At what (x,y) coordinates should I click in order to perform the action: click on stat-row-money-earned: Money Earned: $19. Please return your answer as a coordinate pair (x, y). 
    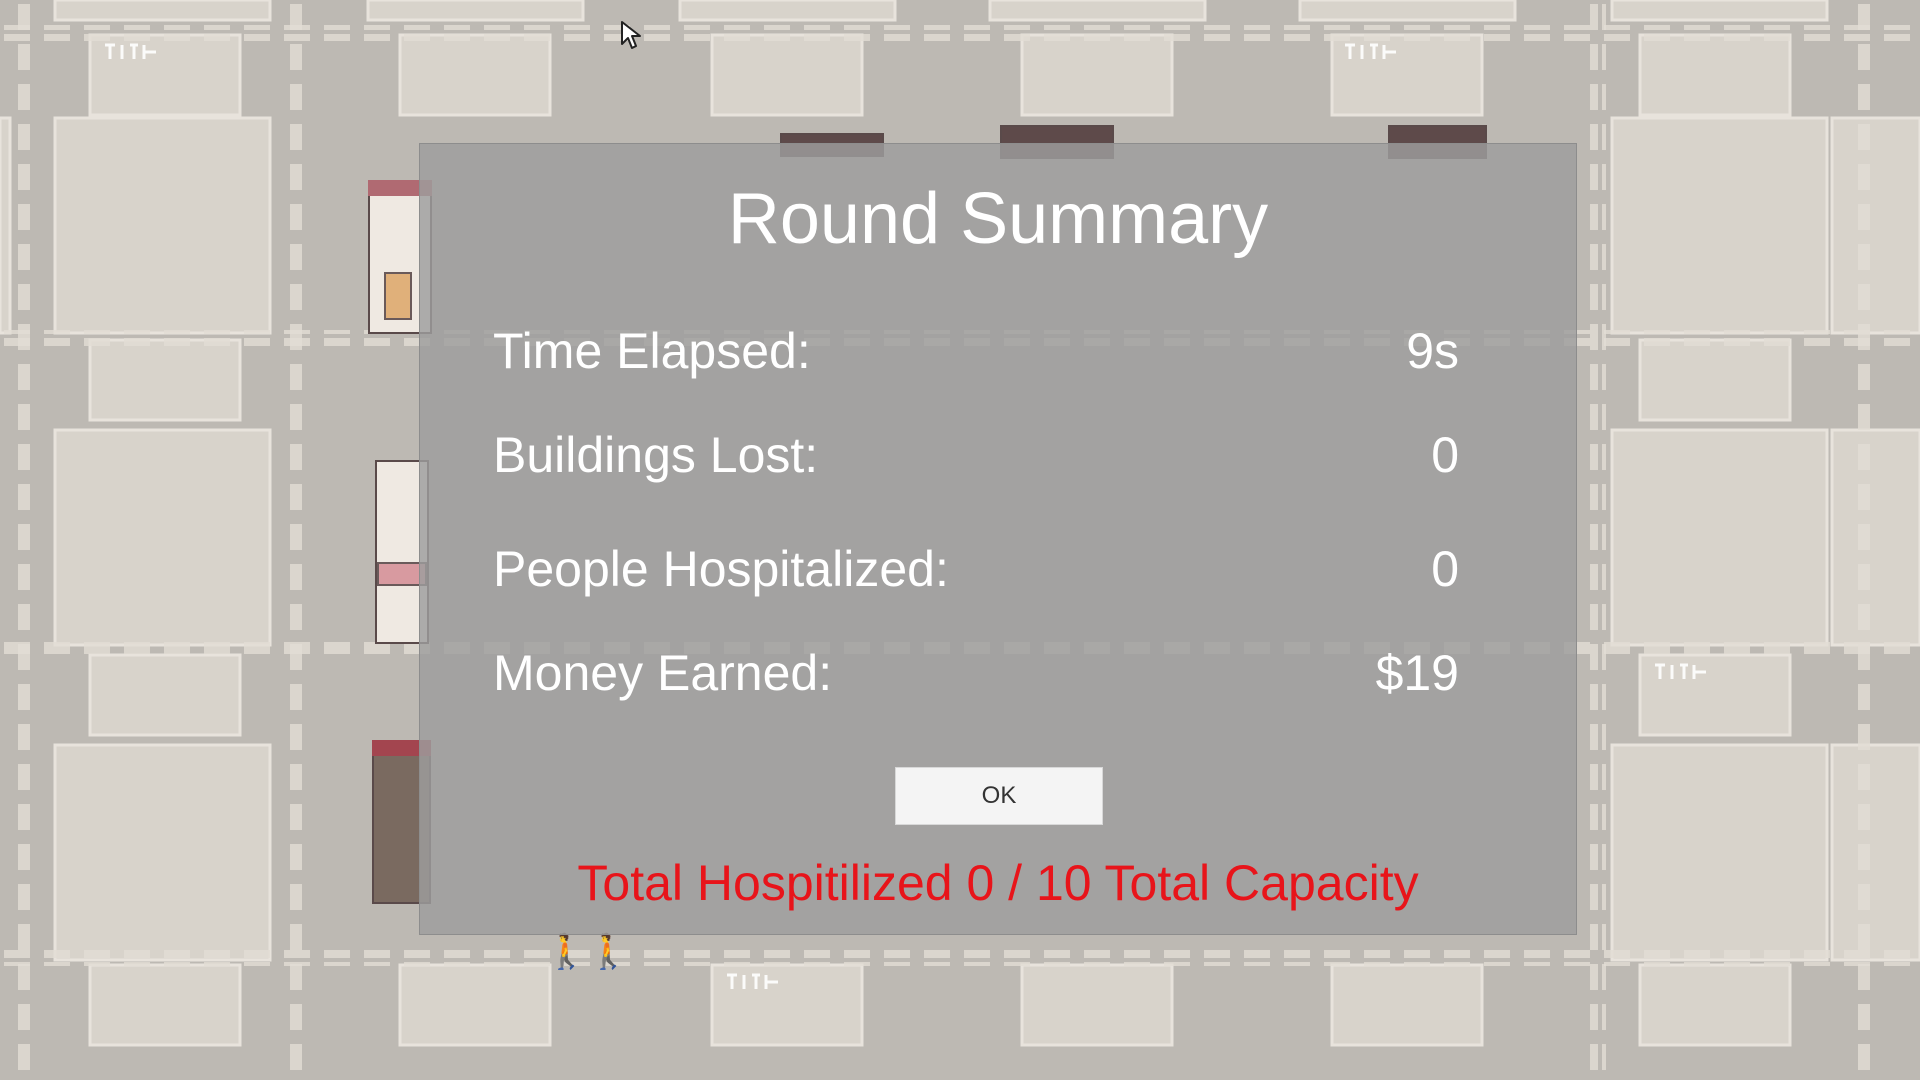
    Looking at the image, I should click on (976, 679).